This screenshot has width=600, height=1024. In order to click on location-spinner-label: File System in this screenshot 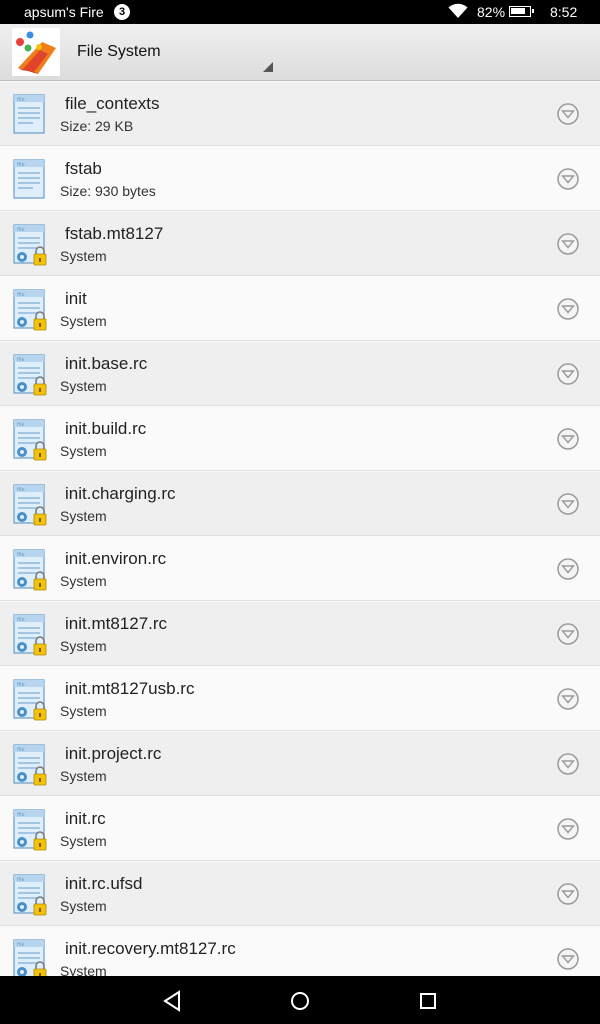, I will do `click(119, 52)`.